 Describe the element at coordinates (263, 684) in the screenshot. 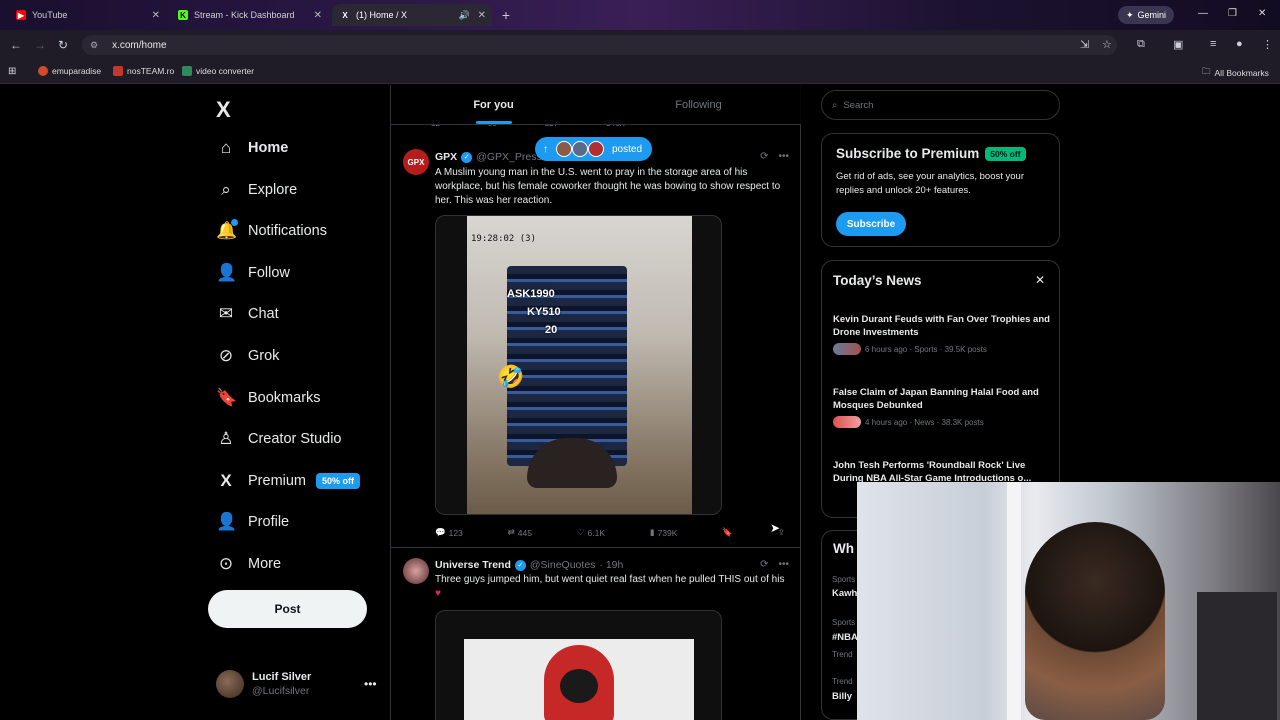

I see `account-switcher: Lucif Silver @Lucifsilver` at that location.